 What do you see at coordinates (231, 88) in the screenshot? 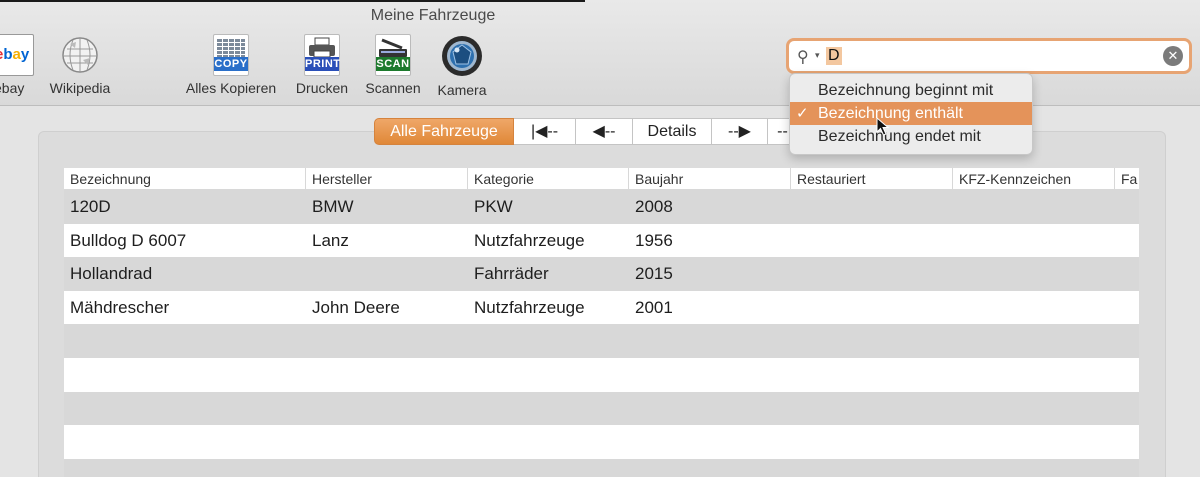
I see `copy-all-label: Alles Kopieren` at bounding box center [231, 88].